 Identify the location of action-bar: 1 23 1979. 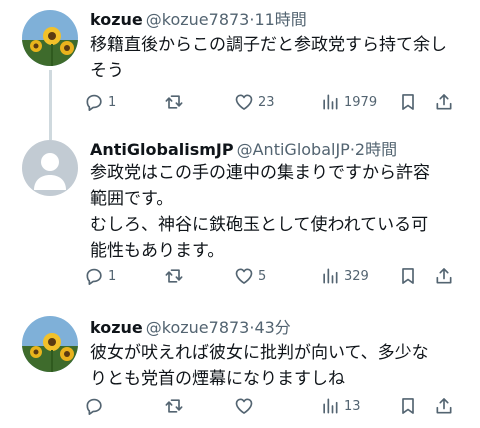
(274, 102).